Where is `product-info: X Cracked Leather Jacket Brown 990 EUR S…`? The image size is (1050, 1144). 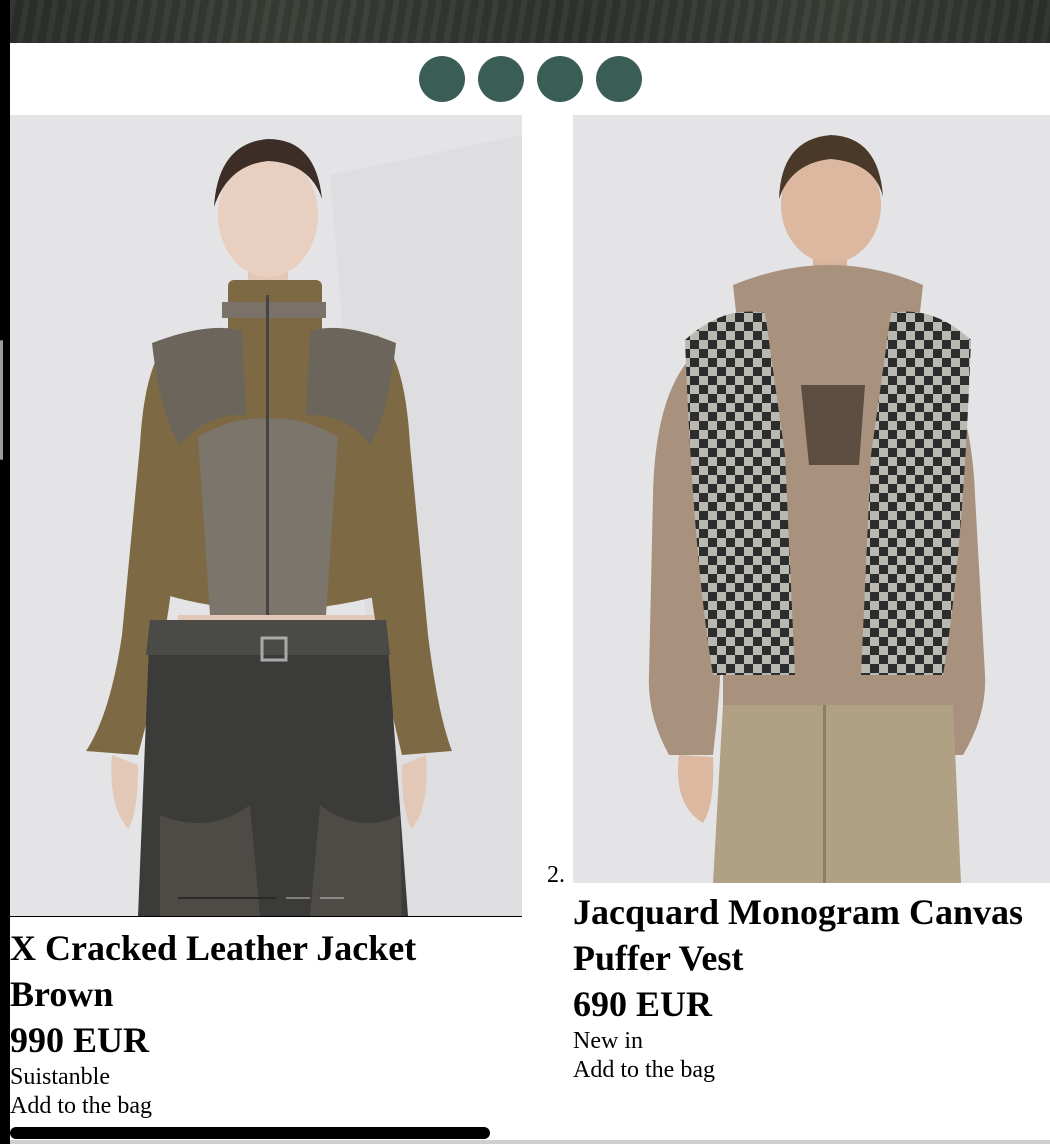 product-info: X Cracked Leather Jacket Brown 990 EUR S… is located at coordinates (266, 1019).